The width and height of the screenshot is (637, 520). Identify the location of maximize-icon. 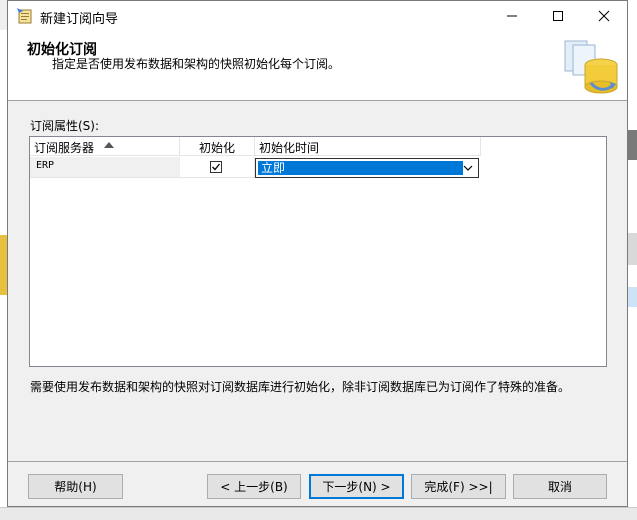
(558, 16).